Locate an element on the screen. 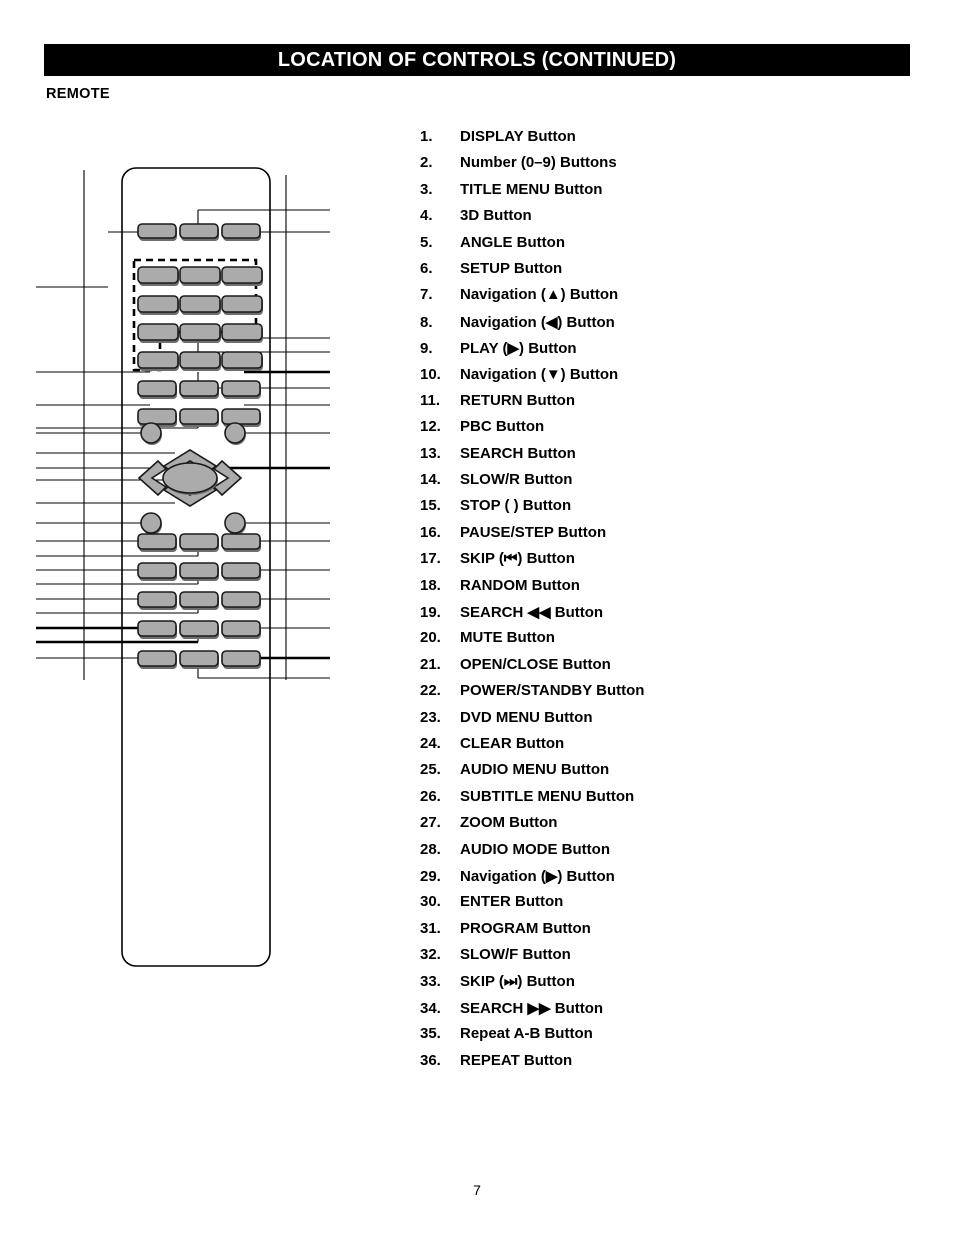 The height and width of the screenshot is (1235, 954). control-item-number: 2. is located at coordinates (426, 163).